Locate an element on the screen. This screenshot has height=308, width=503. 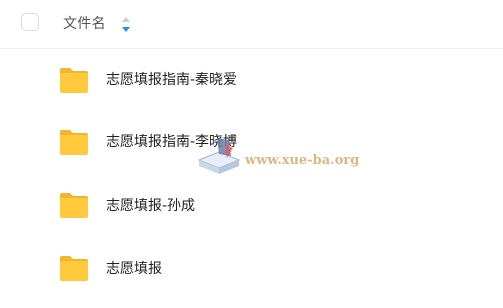
folder-name: 志愿填报-孙成 is located at coordinates (150, 206).